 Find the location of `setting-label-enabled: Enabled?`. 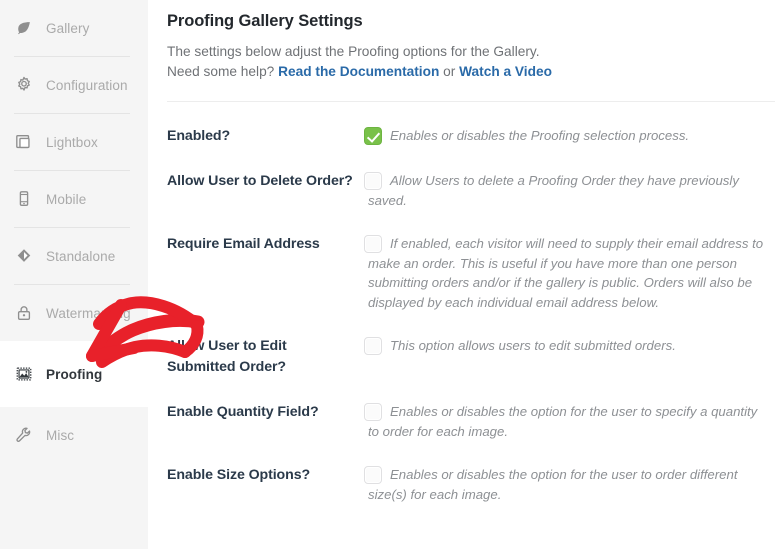

setting-label-enabled: Enabled? is located at coordinates (199, 136).